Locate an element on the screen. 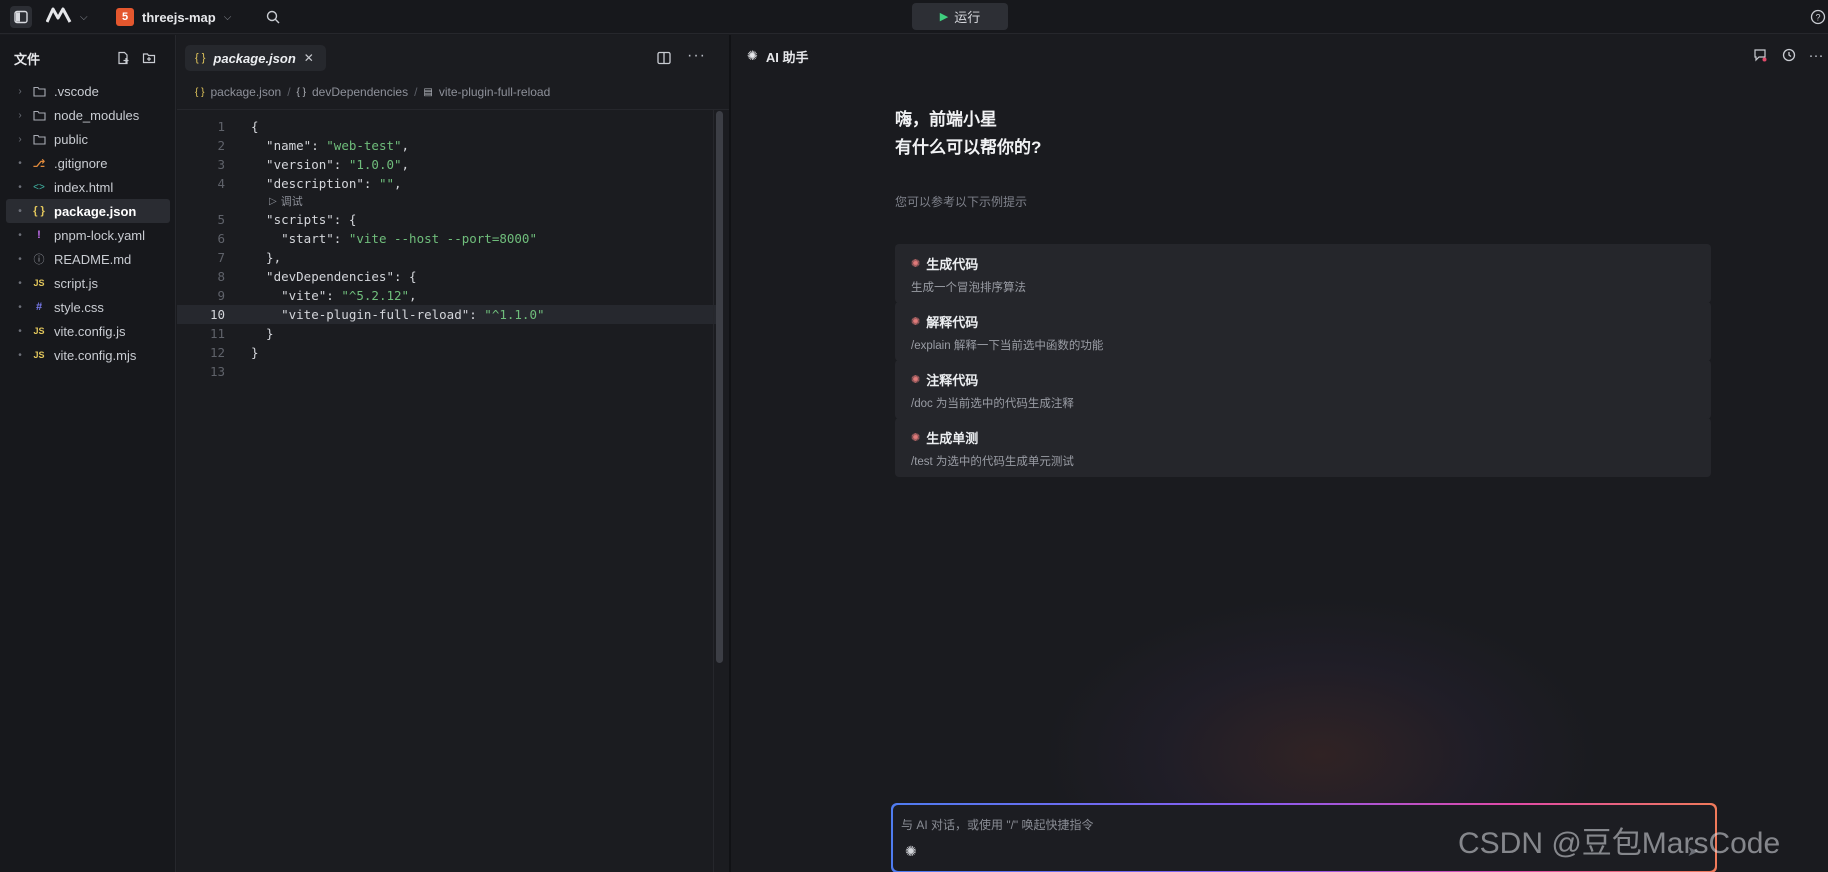 This screenshot has height=872, width=1828. breadcrumb-item: vite-plugin-full-reload is located at coordinates (494, 92).